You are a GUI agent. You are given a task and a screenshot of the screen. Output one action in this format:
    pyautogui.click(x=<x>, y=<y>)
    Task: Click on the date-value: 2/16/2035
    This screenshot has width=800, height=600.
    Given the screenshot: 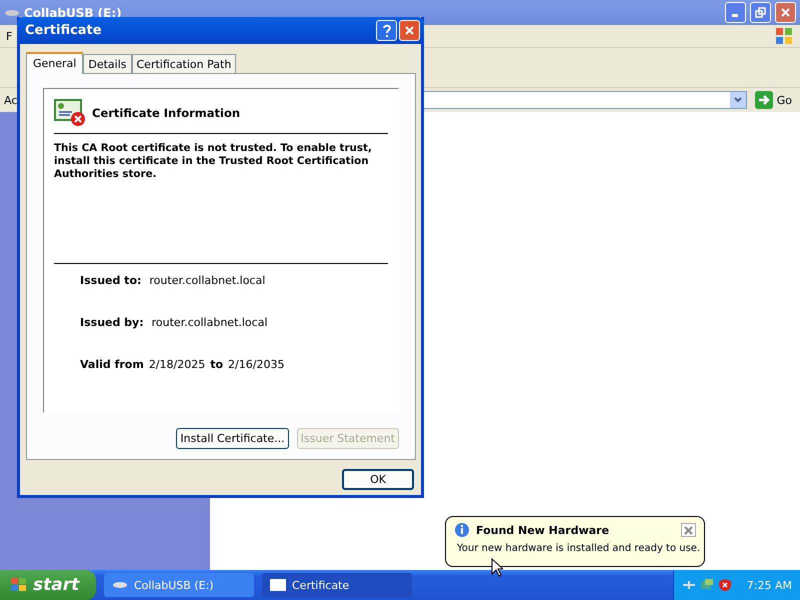 What is the action you would take?
    pyautogui.click(x=256, y=364)
    